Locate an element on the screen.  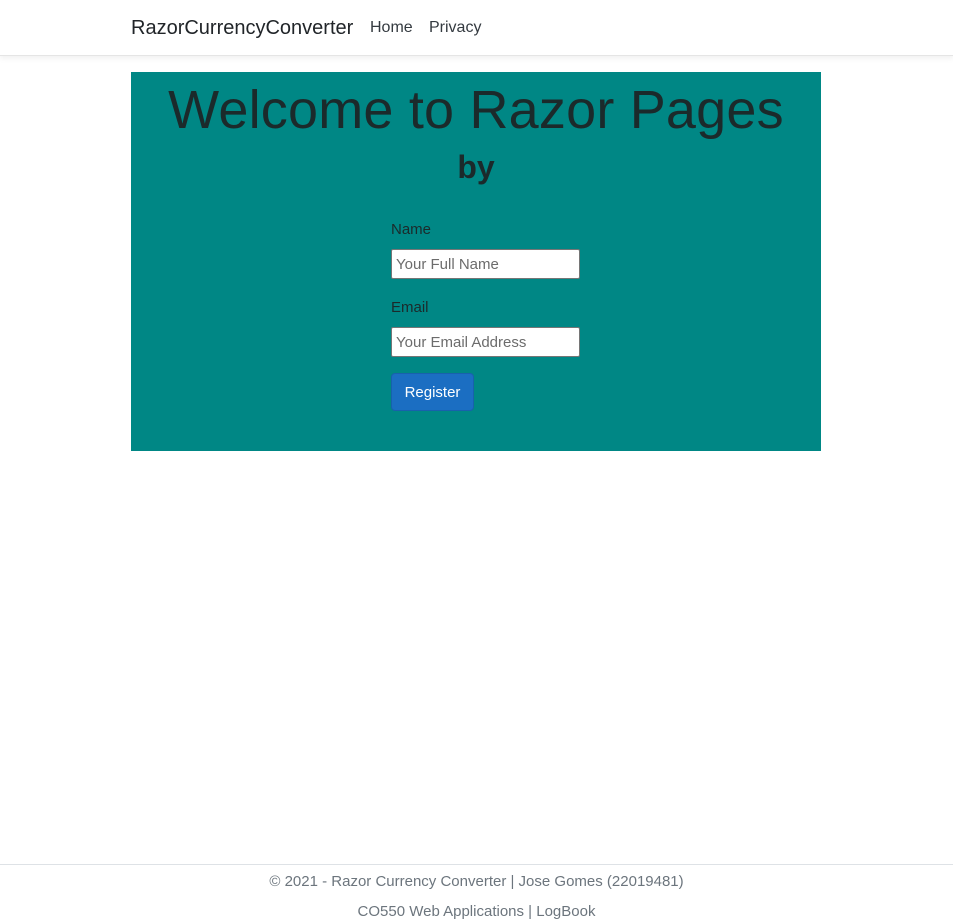
email-label: Email is located at coordinates (410, 307).